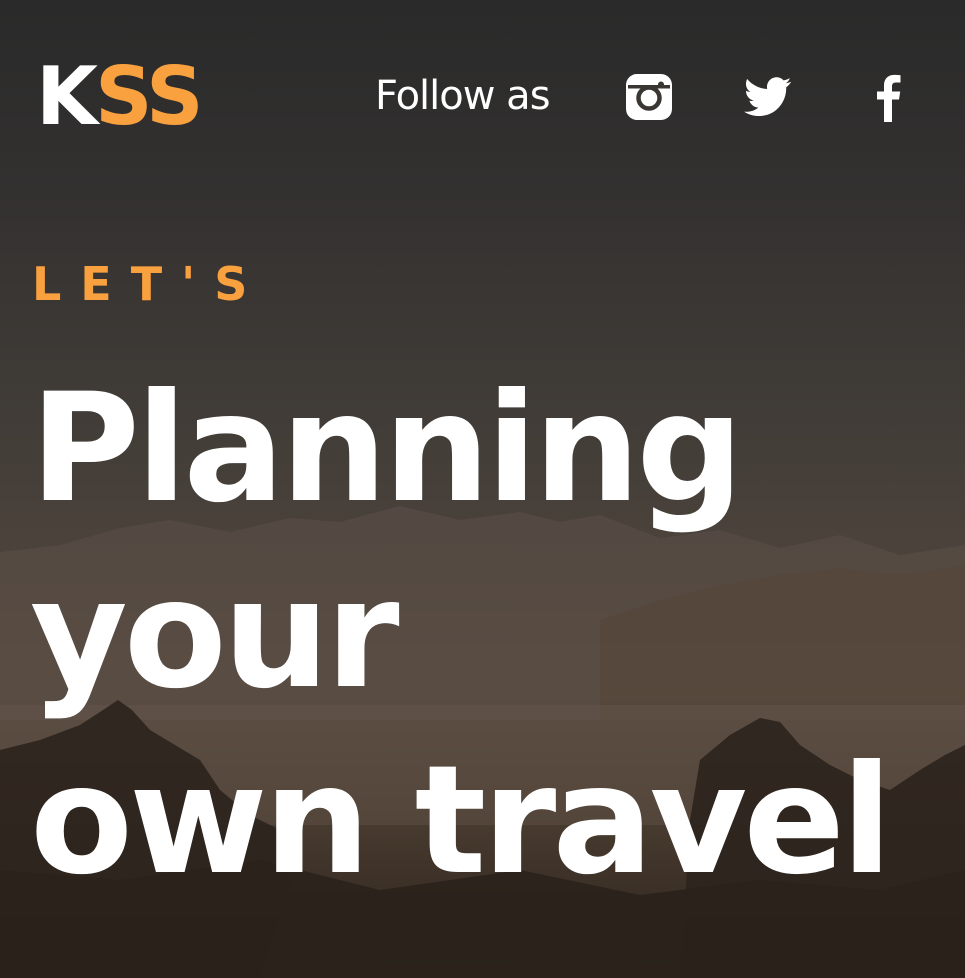 Image resolution: width=965 pixels, height=978 pixels. I want to click on hero-eyebrow: LET'S, so click(149, 284).